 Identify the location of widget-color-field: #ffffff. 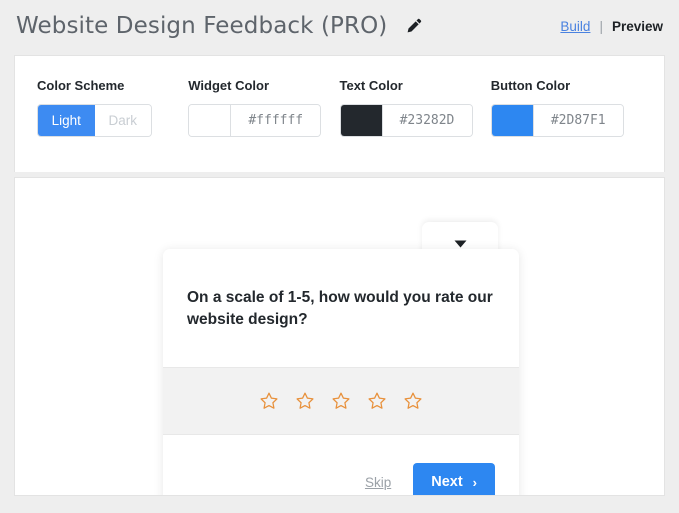
(255, 120).